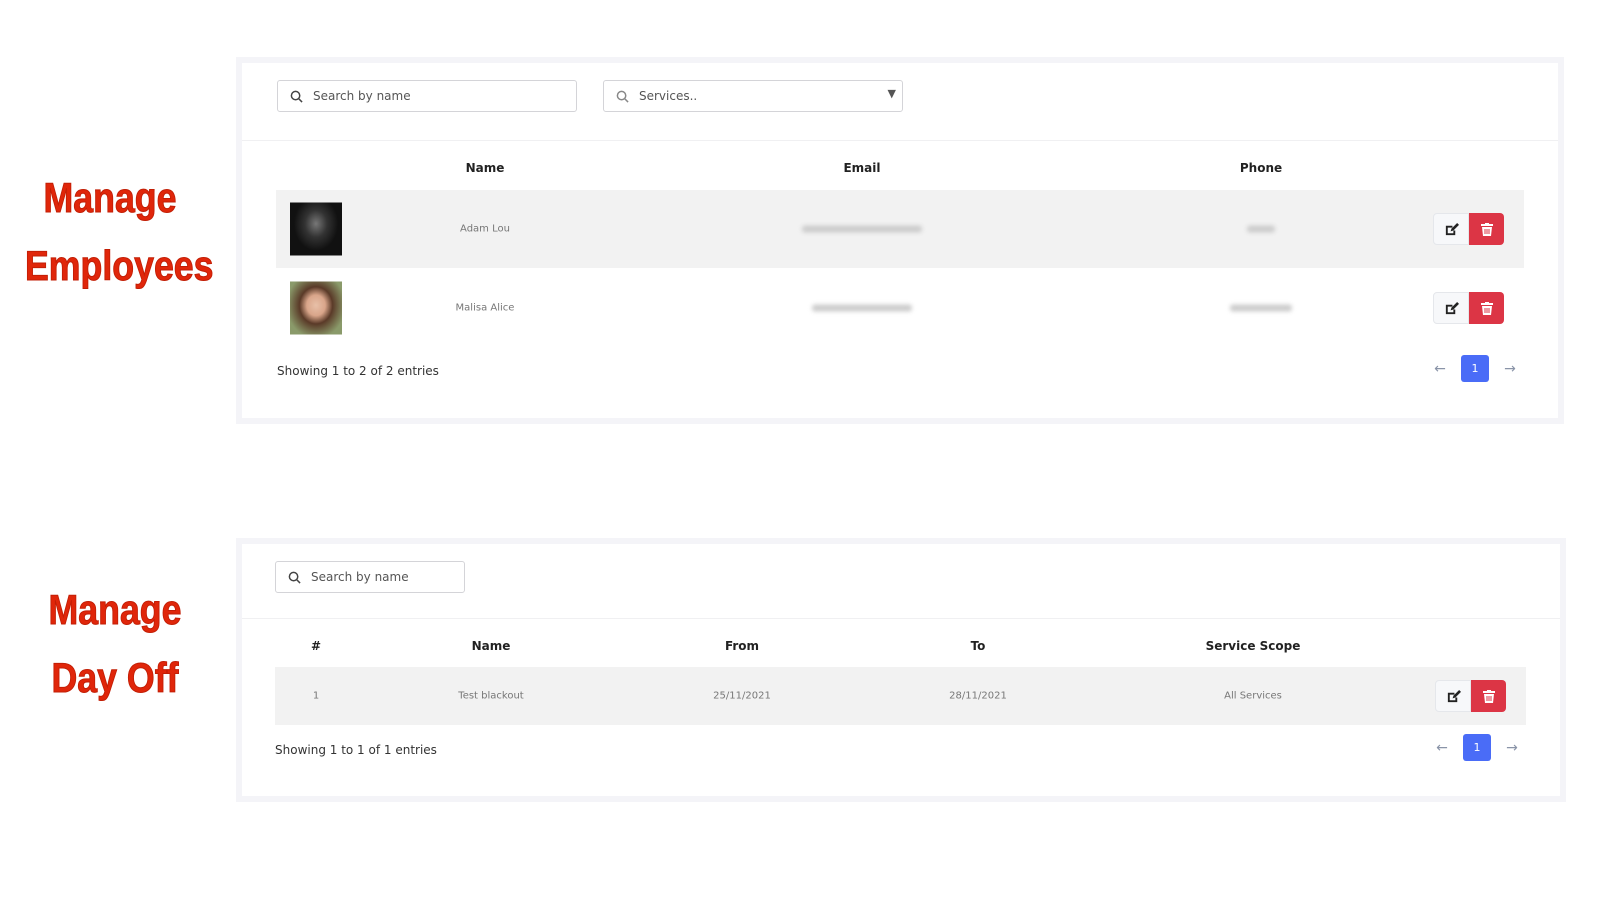  I want to click on dayoff-from: 25/11/2021, so click(742, 696).